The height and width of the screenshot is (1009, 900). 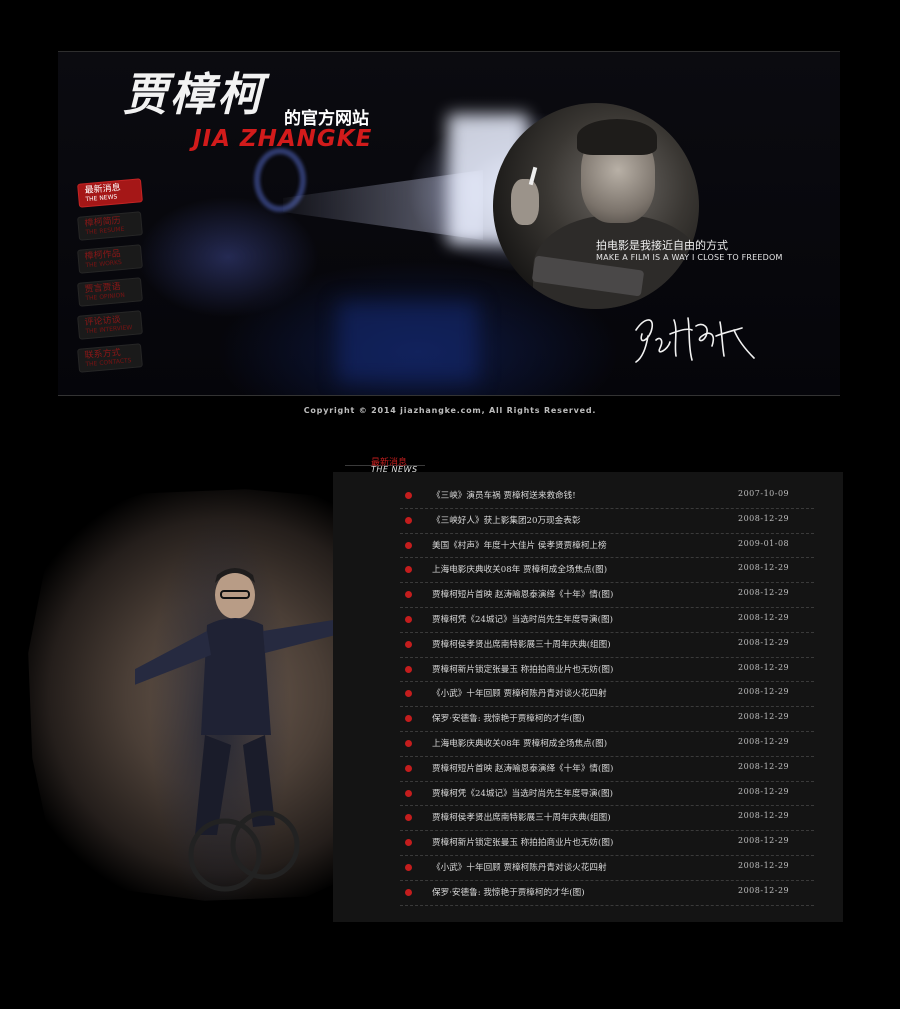 What do you see at coordinates (193, 94) in the screenshot?
I see `site-logo-cn: 贾樟柯` at bounding box center [193, 94].